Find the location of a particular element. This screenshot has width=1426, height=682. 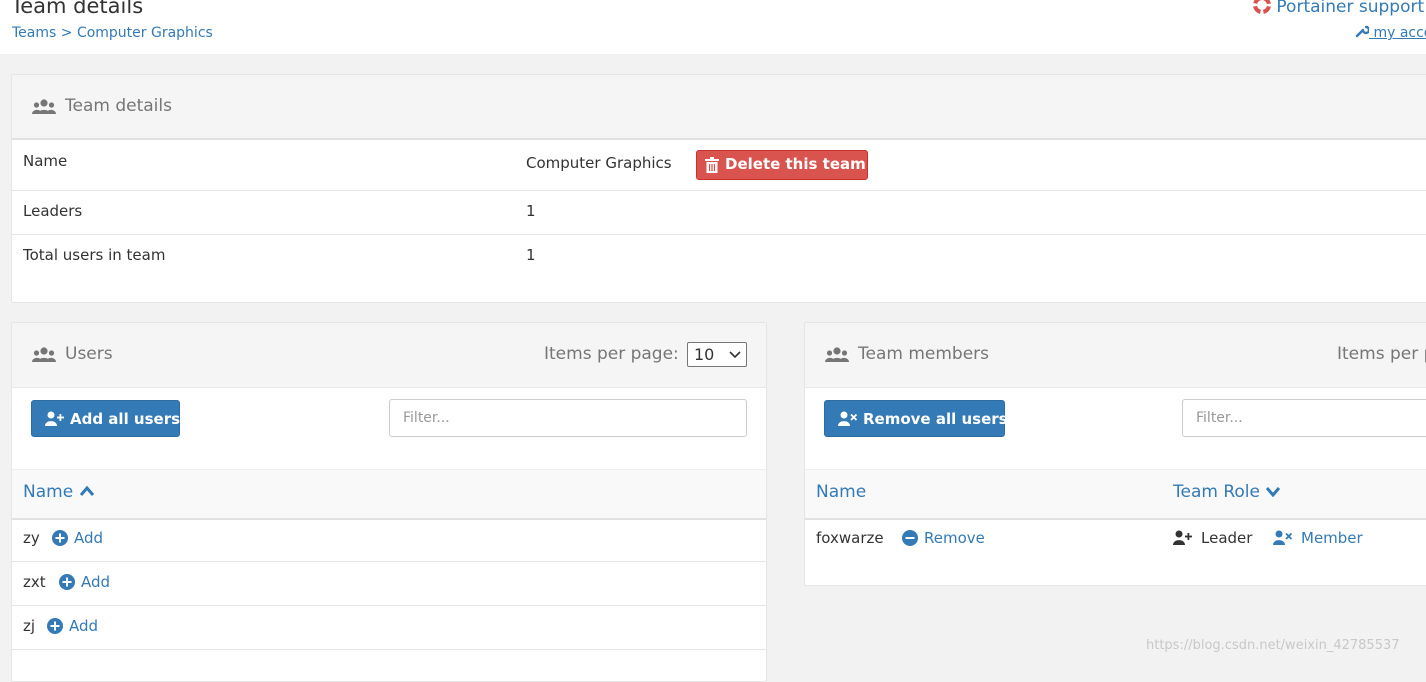

detail-label: Name is located at coordinates (45, 161).